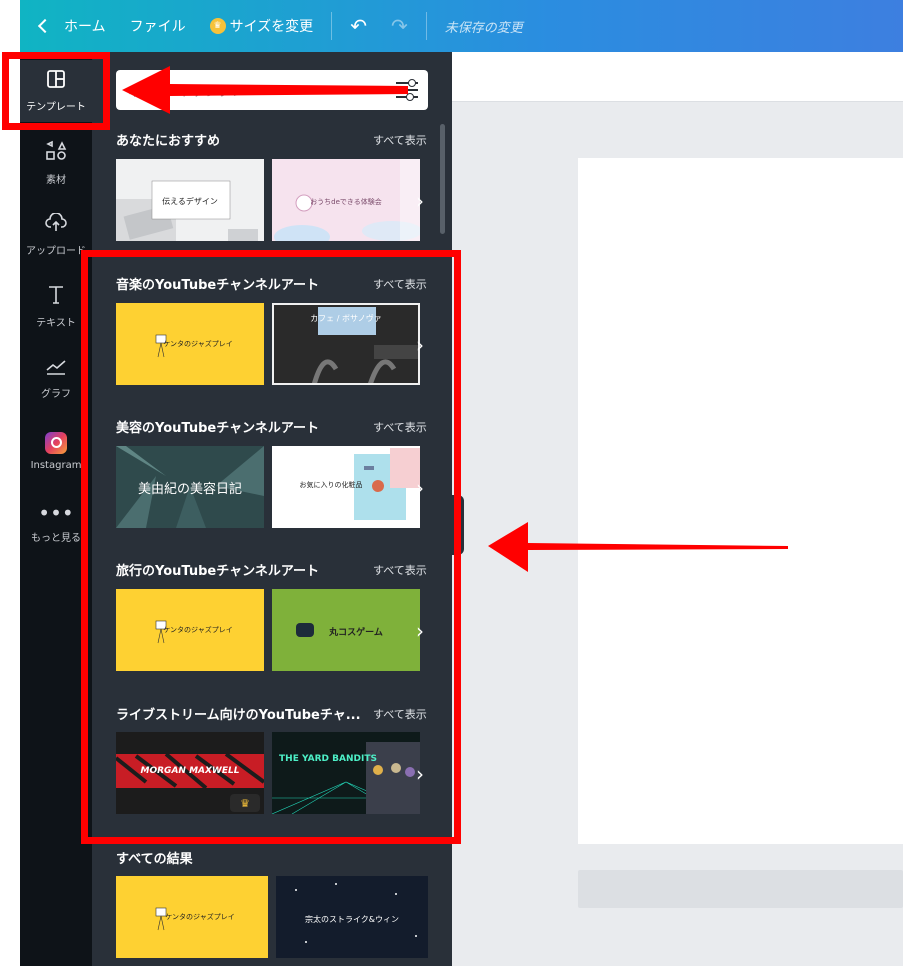 This screenshot has width=903, height=966. What do you see at coordinates (56, 91) in the screenshot?
I see `annotation-box-templates` at bounding box center [56, 91].